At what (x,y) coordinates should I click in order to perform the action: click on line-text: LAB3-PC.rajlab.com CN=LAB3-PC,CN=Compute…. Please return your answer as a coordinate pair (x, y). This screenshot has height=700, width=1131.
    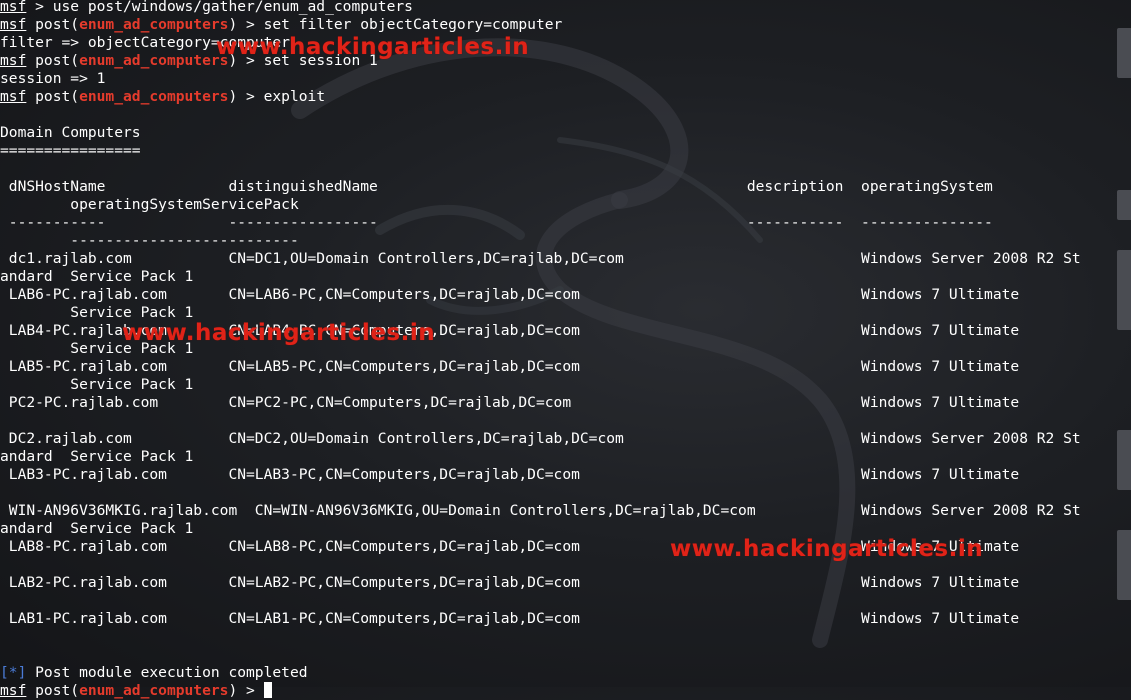
    Looking at the image, I should click on (510, 474).